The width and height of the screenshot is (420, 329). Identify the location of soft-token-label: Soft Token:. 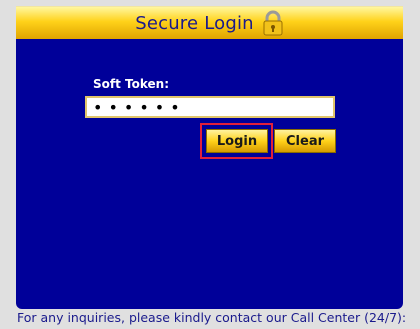
(131, 84).